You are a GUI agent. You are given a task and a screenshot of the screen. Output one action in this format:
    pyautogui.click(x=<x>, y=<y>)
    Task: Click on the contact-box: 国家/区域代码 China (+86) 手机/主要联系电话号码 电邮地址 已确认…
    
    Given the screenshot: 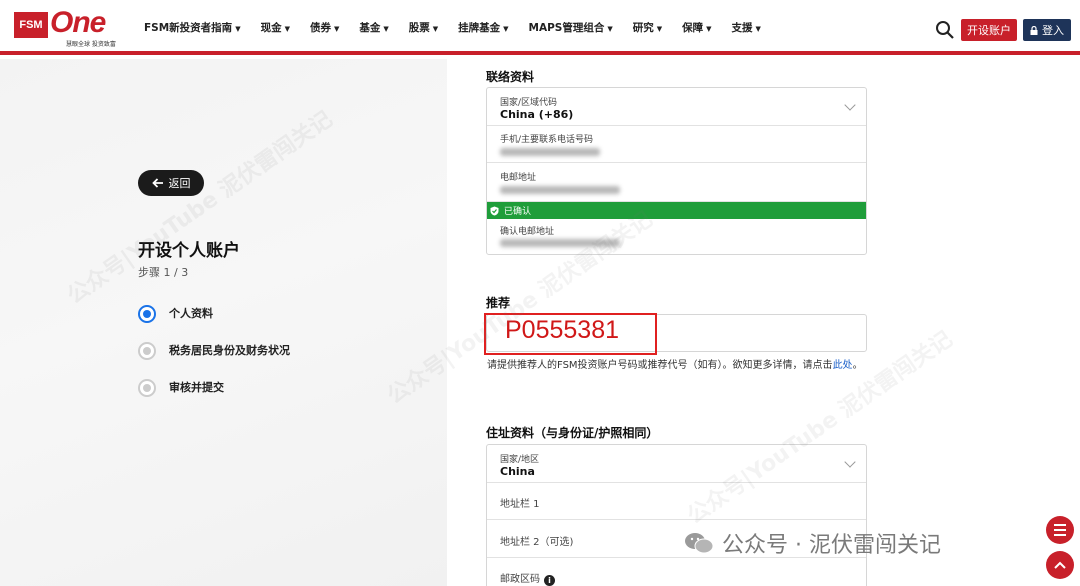 What is the action you would take?
    pyautogui.click(x=676, y=171)
    